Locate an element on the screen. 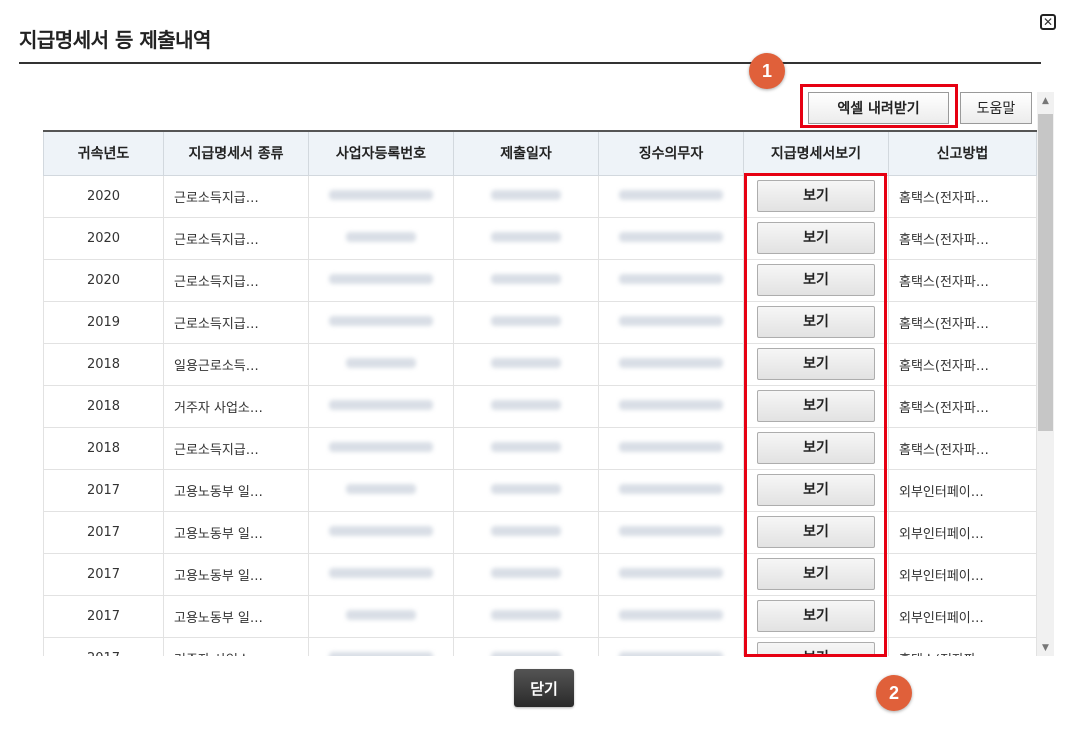  title-divider is located at coordinates (530, 63).